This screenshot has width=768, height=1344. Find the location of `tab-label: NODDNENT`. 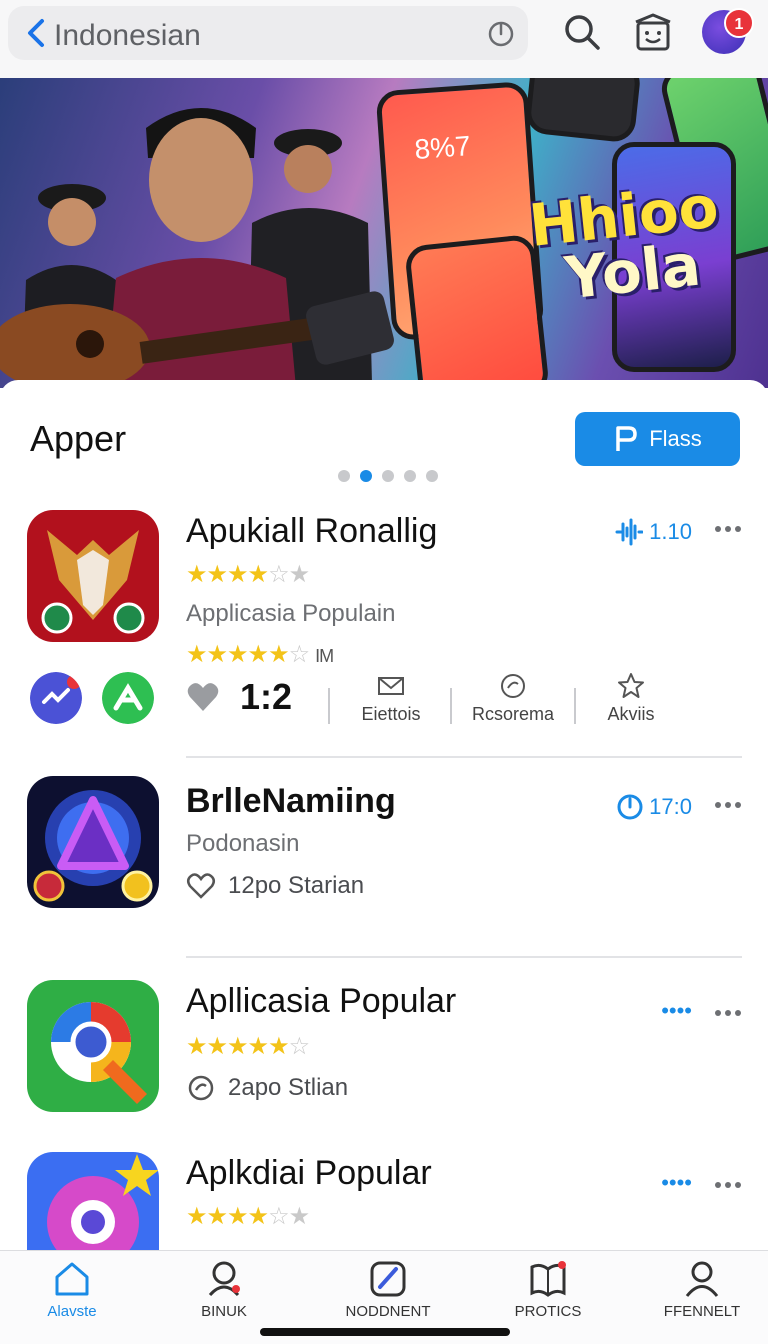

tab-label: NODDNENT is located at coordinates (388, 1311).